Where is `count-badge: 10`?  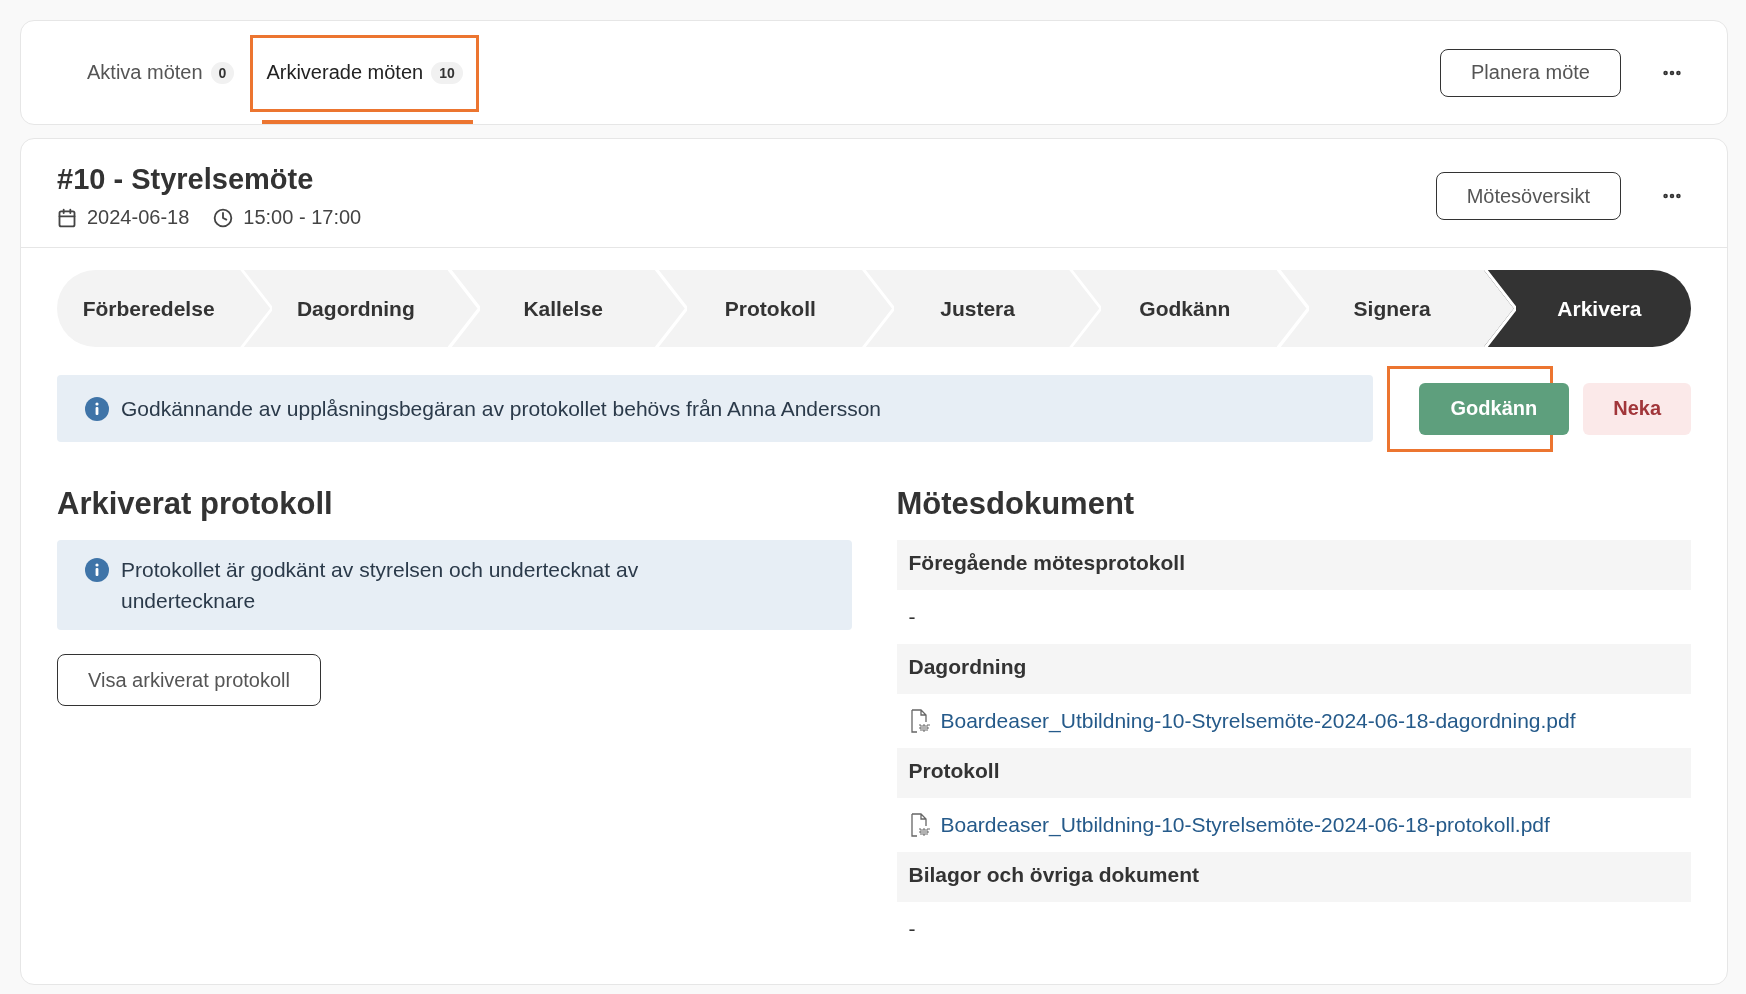 count-badge: 10 is located at coordinates (447, 72).